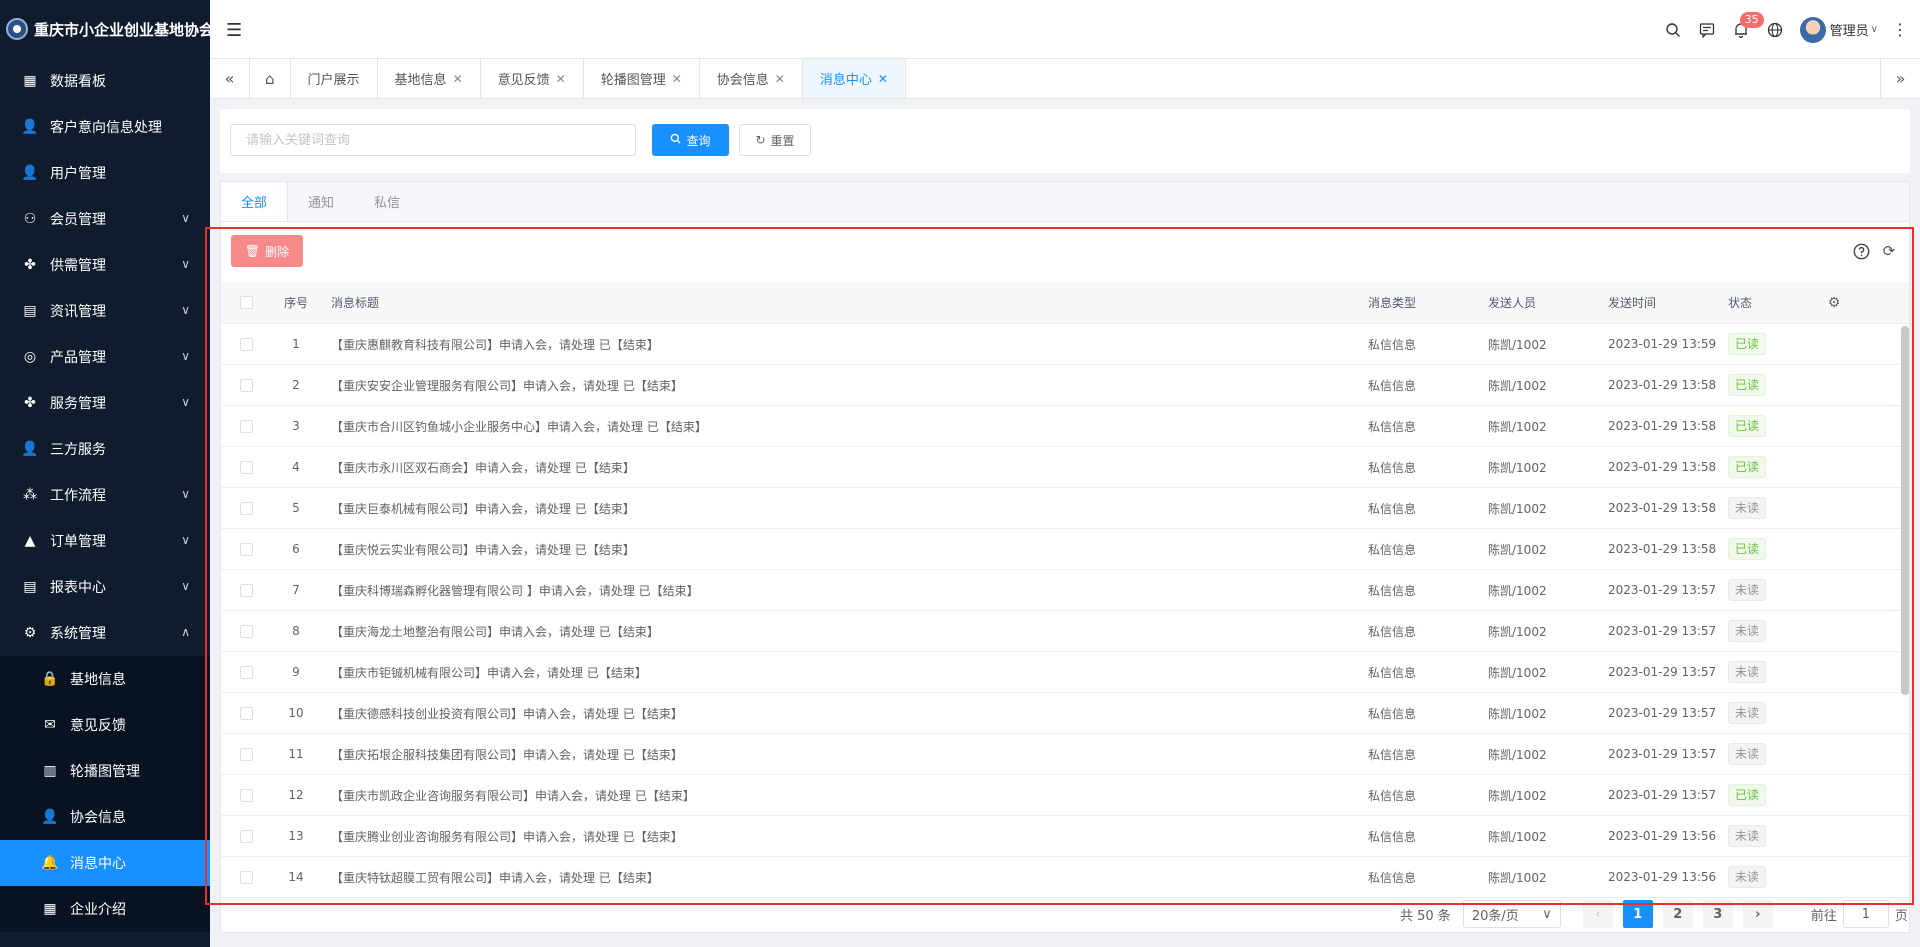  I want to click on message-icon, so click(1707, 30).